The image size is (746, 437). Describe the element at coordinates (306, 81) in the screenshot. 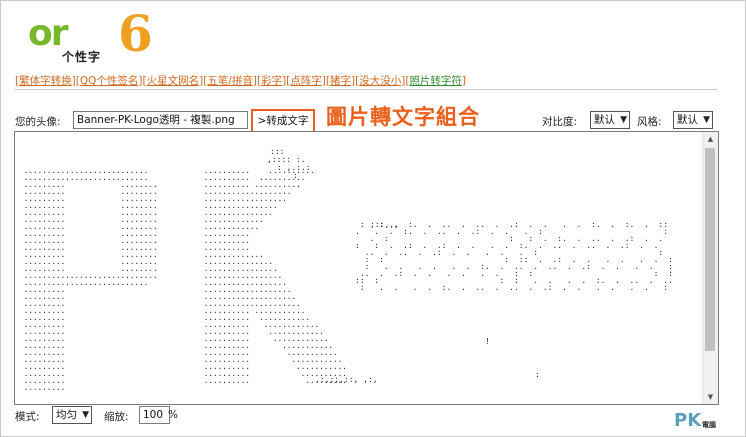

I see `nav-link-6: 点阵字` at that location.